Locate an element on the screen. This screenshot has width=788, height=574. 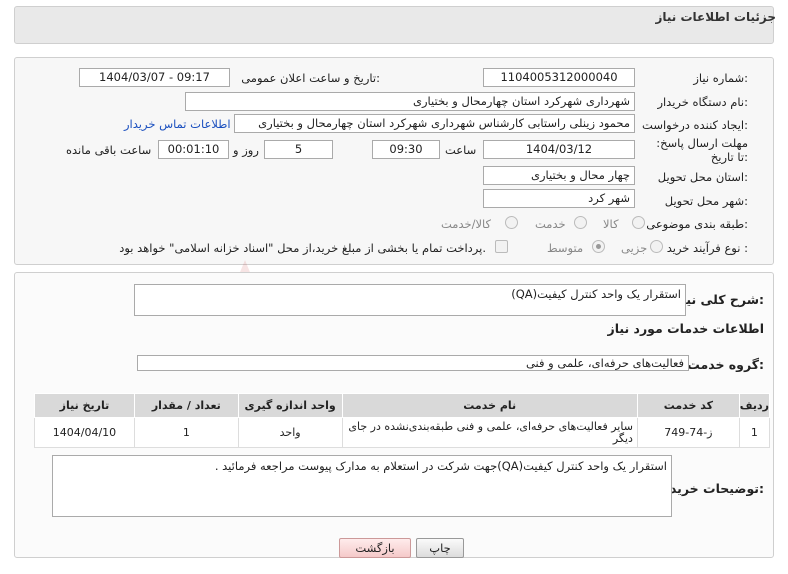
col-name-header: نام خدمت is located at coordinates (489, 405).